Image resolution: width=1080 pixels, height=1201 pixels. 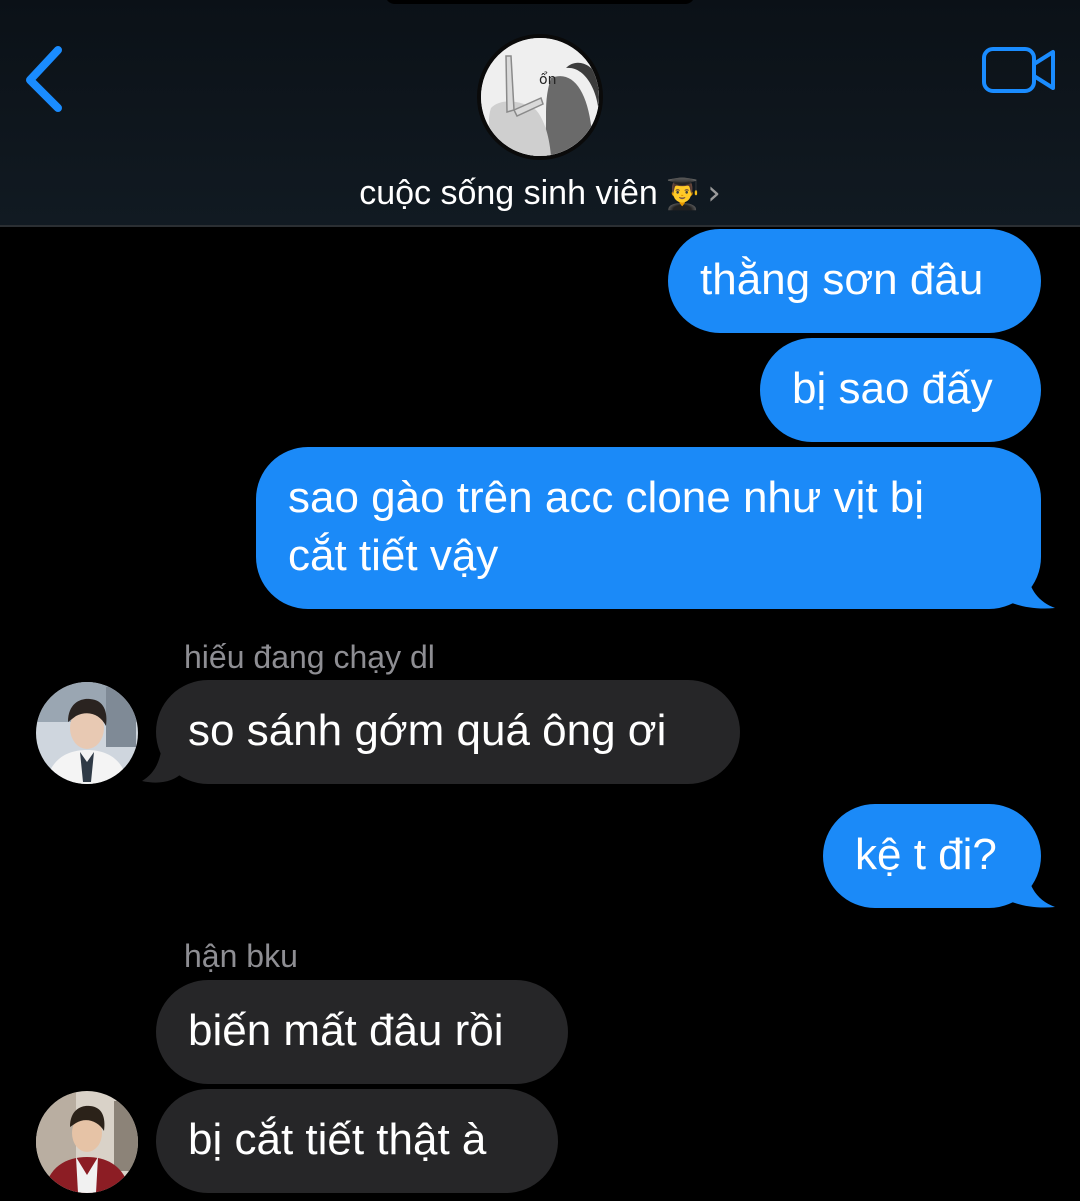 I want to click on group-avatar-image: ổn, so click(x=540, y=97).